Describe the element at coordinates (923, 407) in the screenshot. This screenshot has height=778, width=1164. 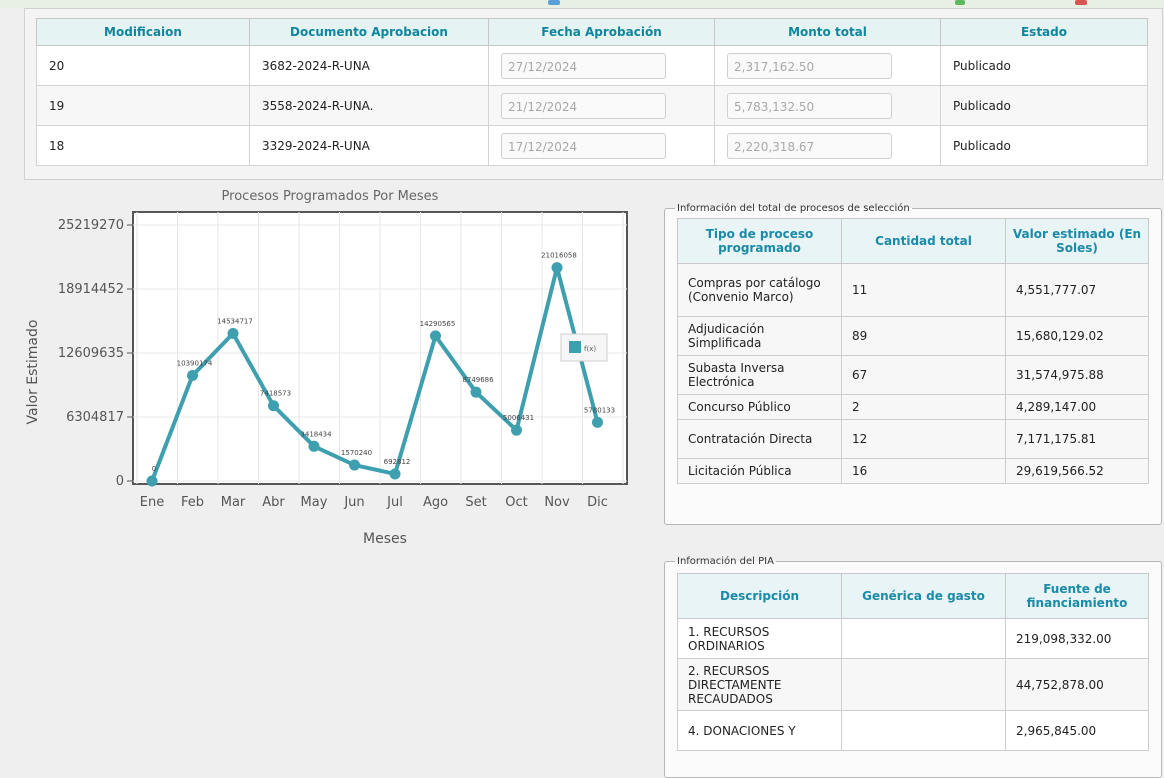
I see `cantidad: 2` at that location.